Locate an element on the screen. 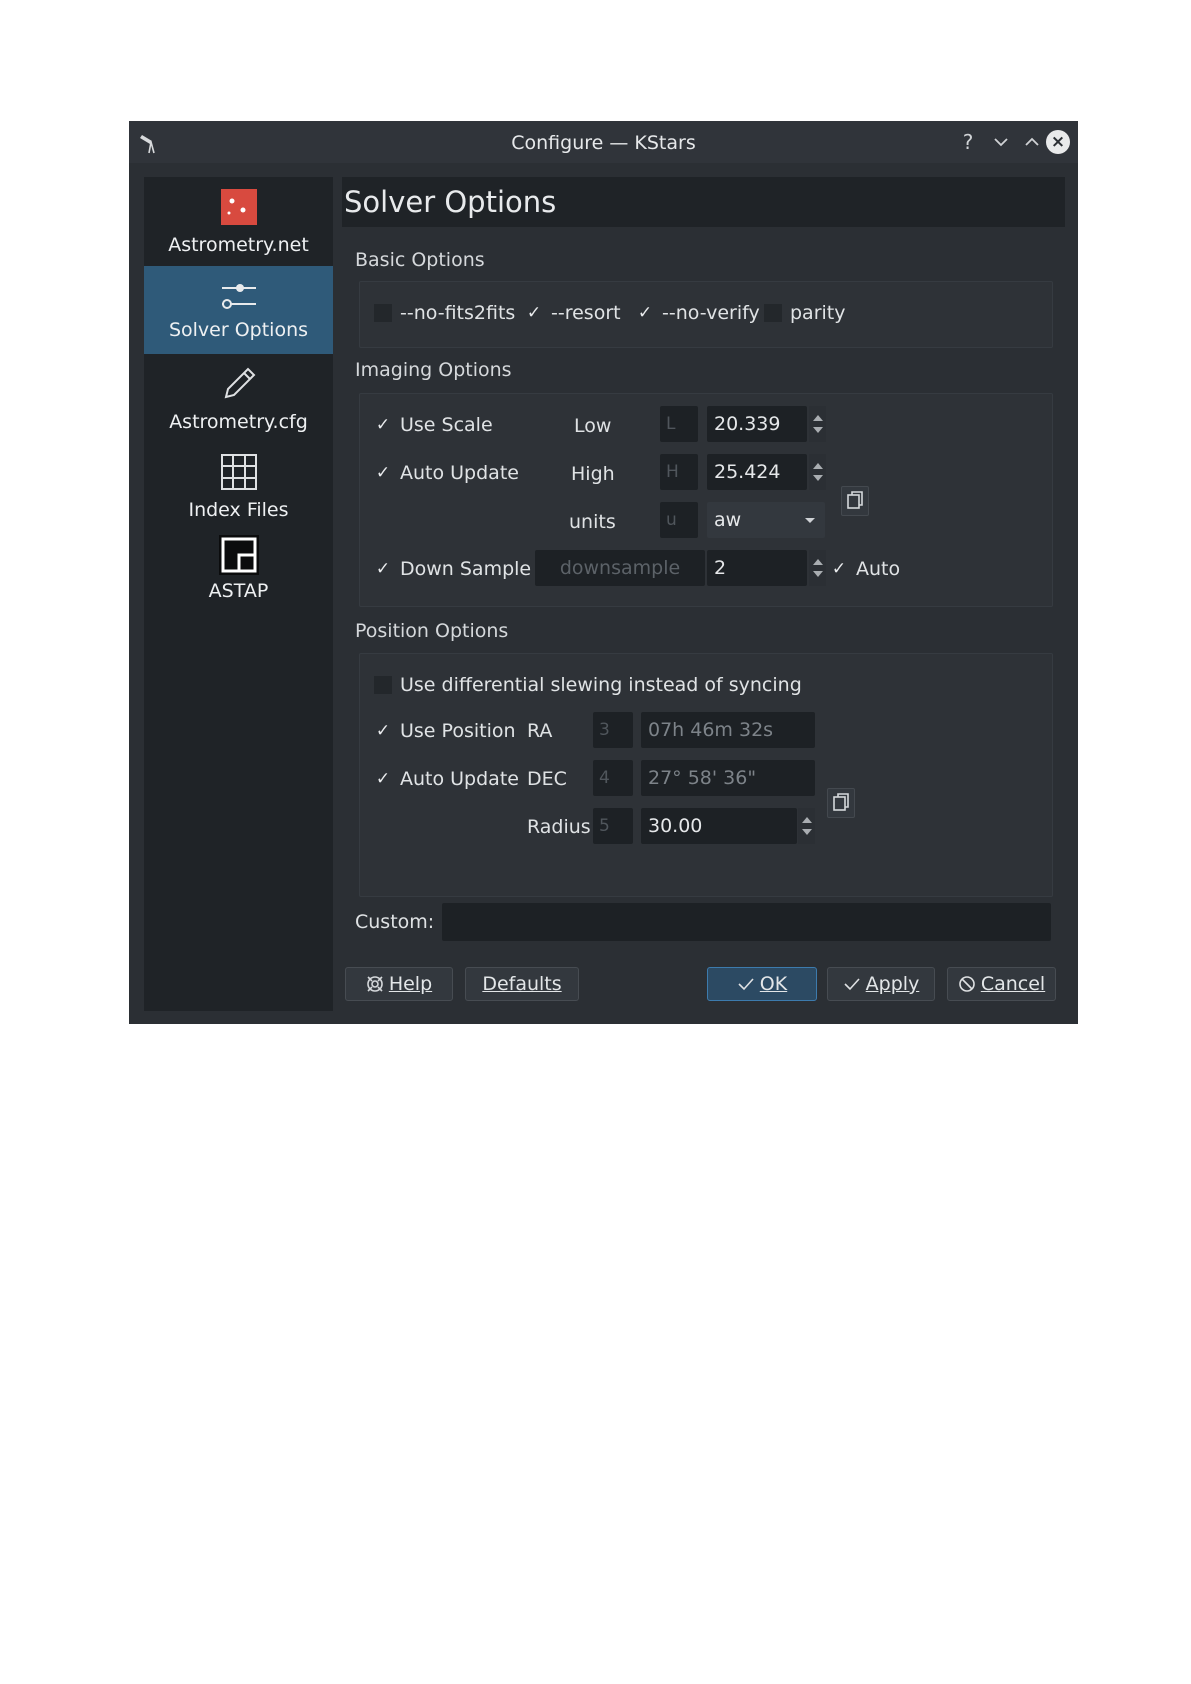 The height and width of the screenshot is (1684, 1191). sidebar-item-astap: ASTAP is located at coordinates (238, 574).